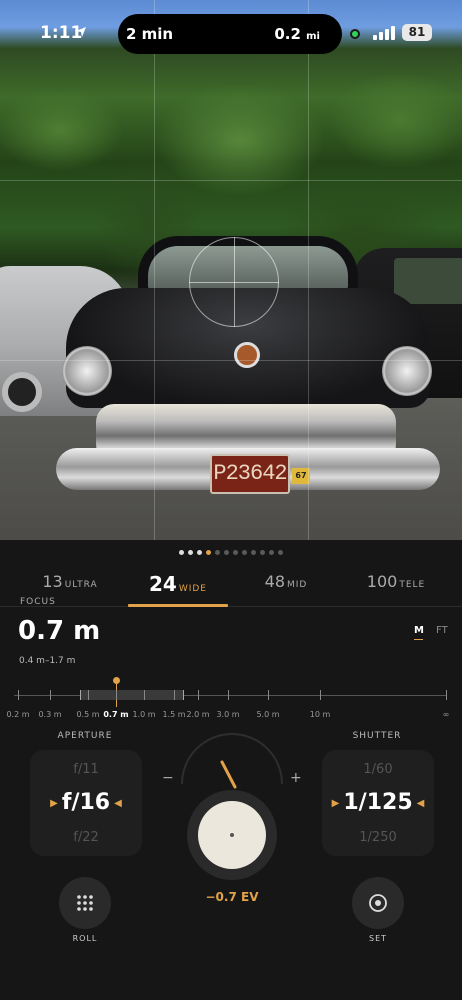  I want to click on page-dots, so click(231, 553).